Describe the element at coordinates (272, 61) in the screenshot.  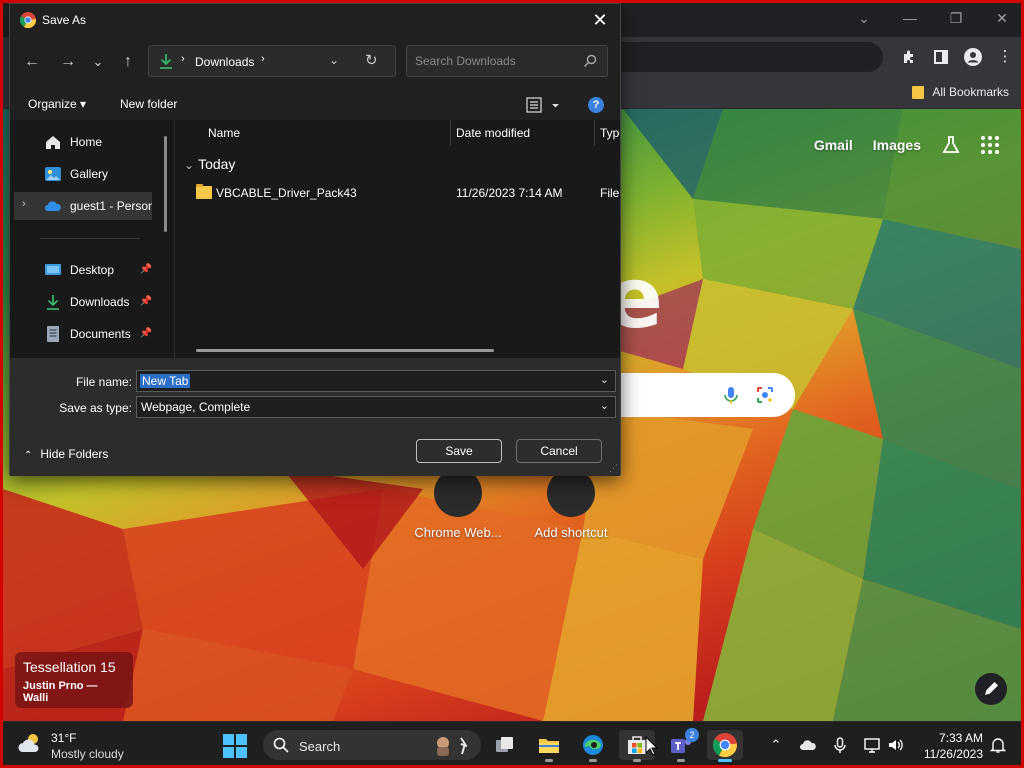
I see `address-bar: › Downloads › ⌄ ↻` at that location.